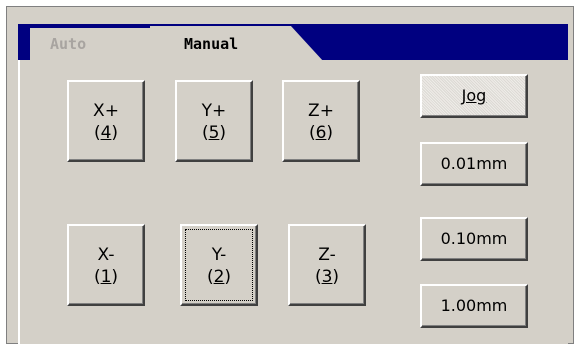 Image resolution: width=578 pixels, height=348 pixels. I want to click on z-minus-button: Z- (3), so click(327, 265).